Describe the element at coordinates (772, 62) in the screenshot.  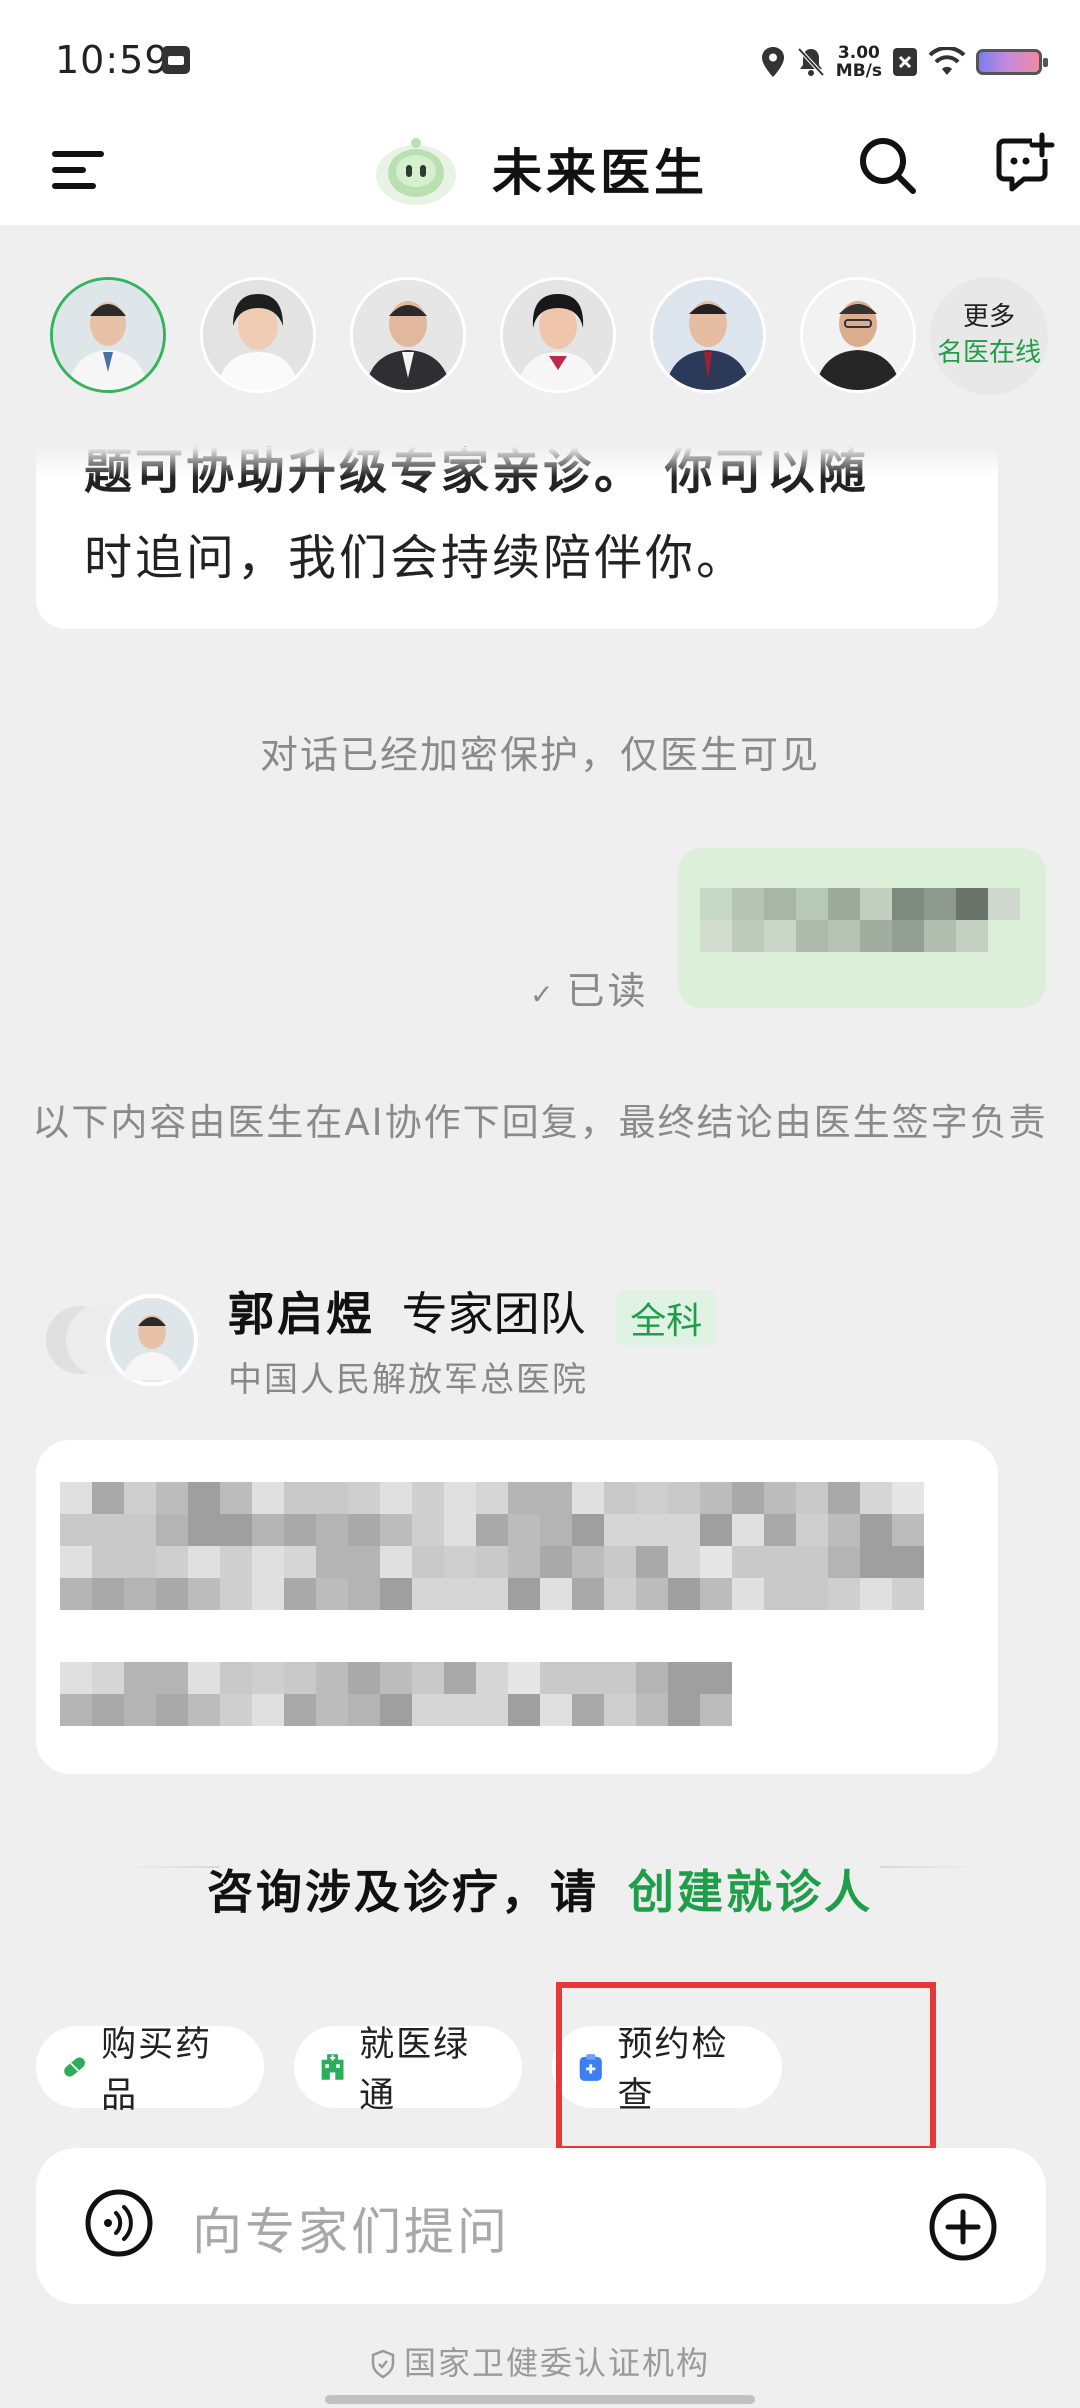
I see `location-icon` at that location.